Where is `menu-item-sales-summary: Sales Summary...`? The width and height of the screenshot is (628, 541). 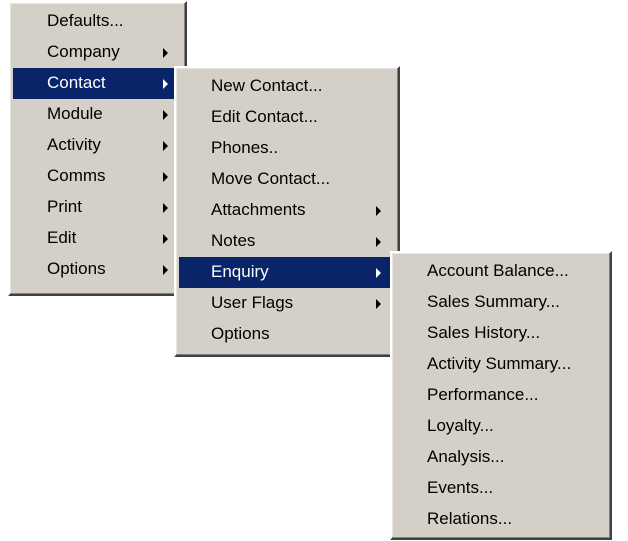 menu-item-sales-summary: Sales Summary... is located at coordinates (501, 302).